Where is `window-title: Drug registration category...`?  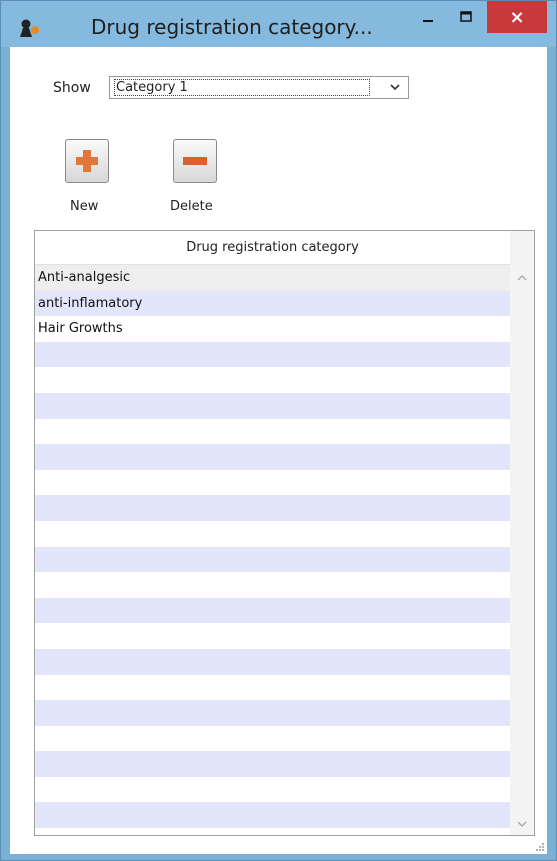 window-title: Drug registration category... is located at coordinates (232, 27).